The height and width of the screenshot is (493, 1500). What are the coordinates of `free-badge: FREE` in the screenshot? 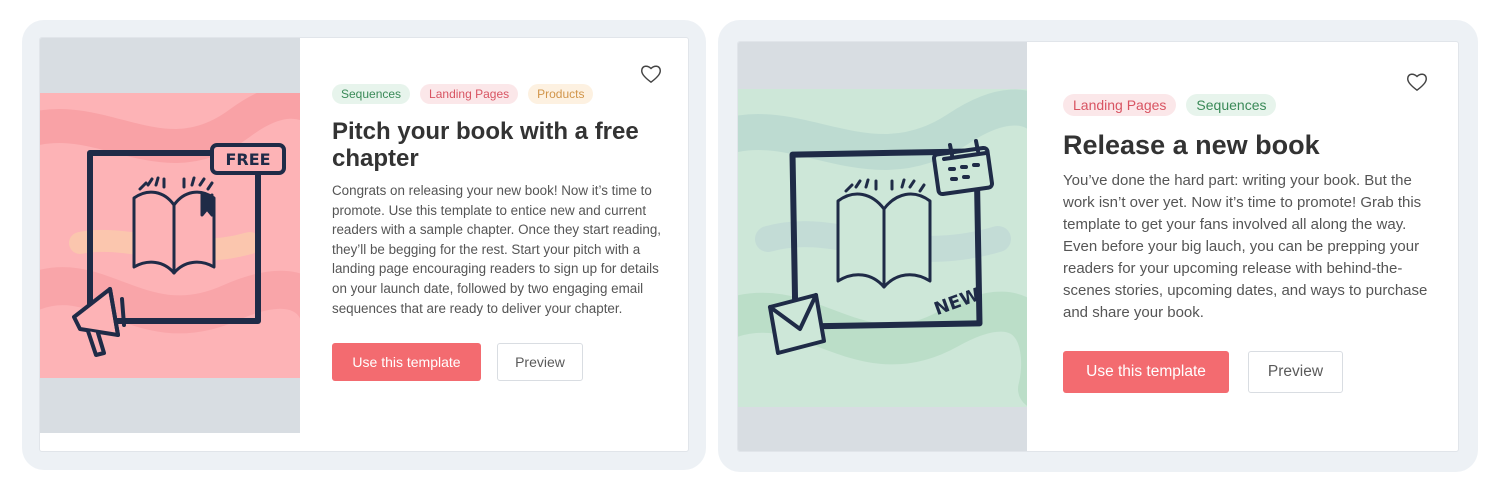 It's located at (248, 159).